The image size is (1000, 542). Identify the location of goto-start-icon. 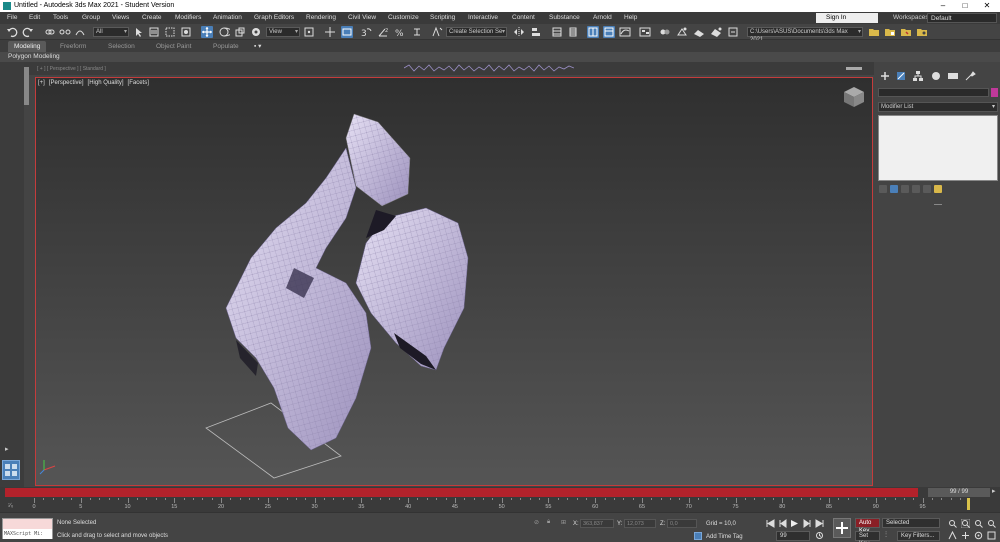
(770, 523).